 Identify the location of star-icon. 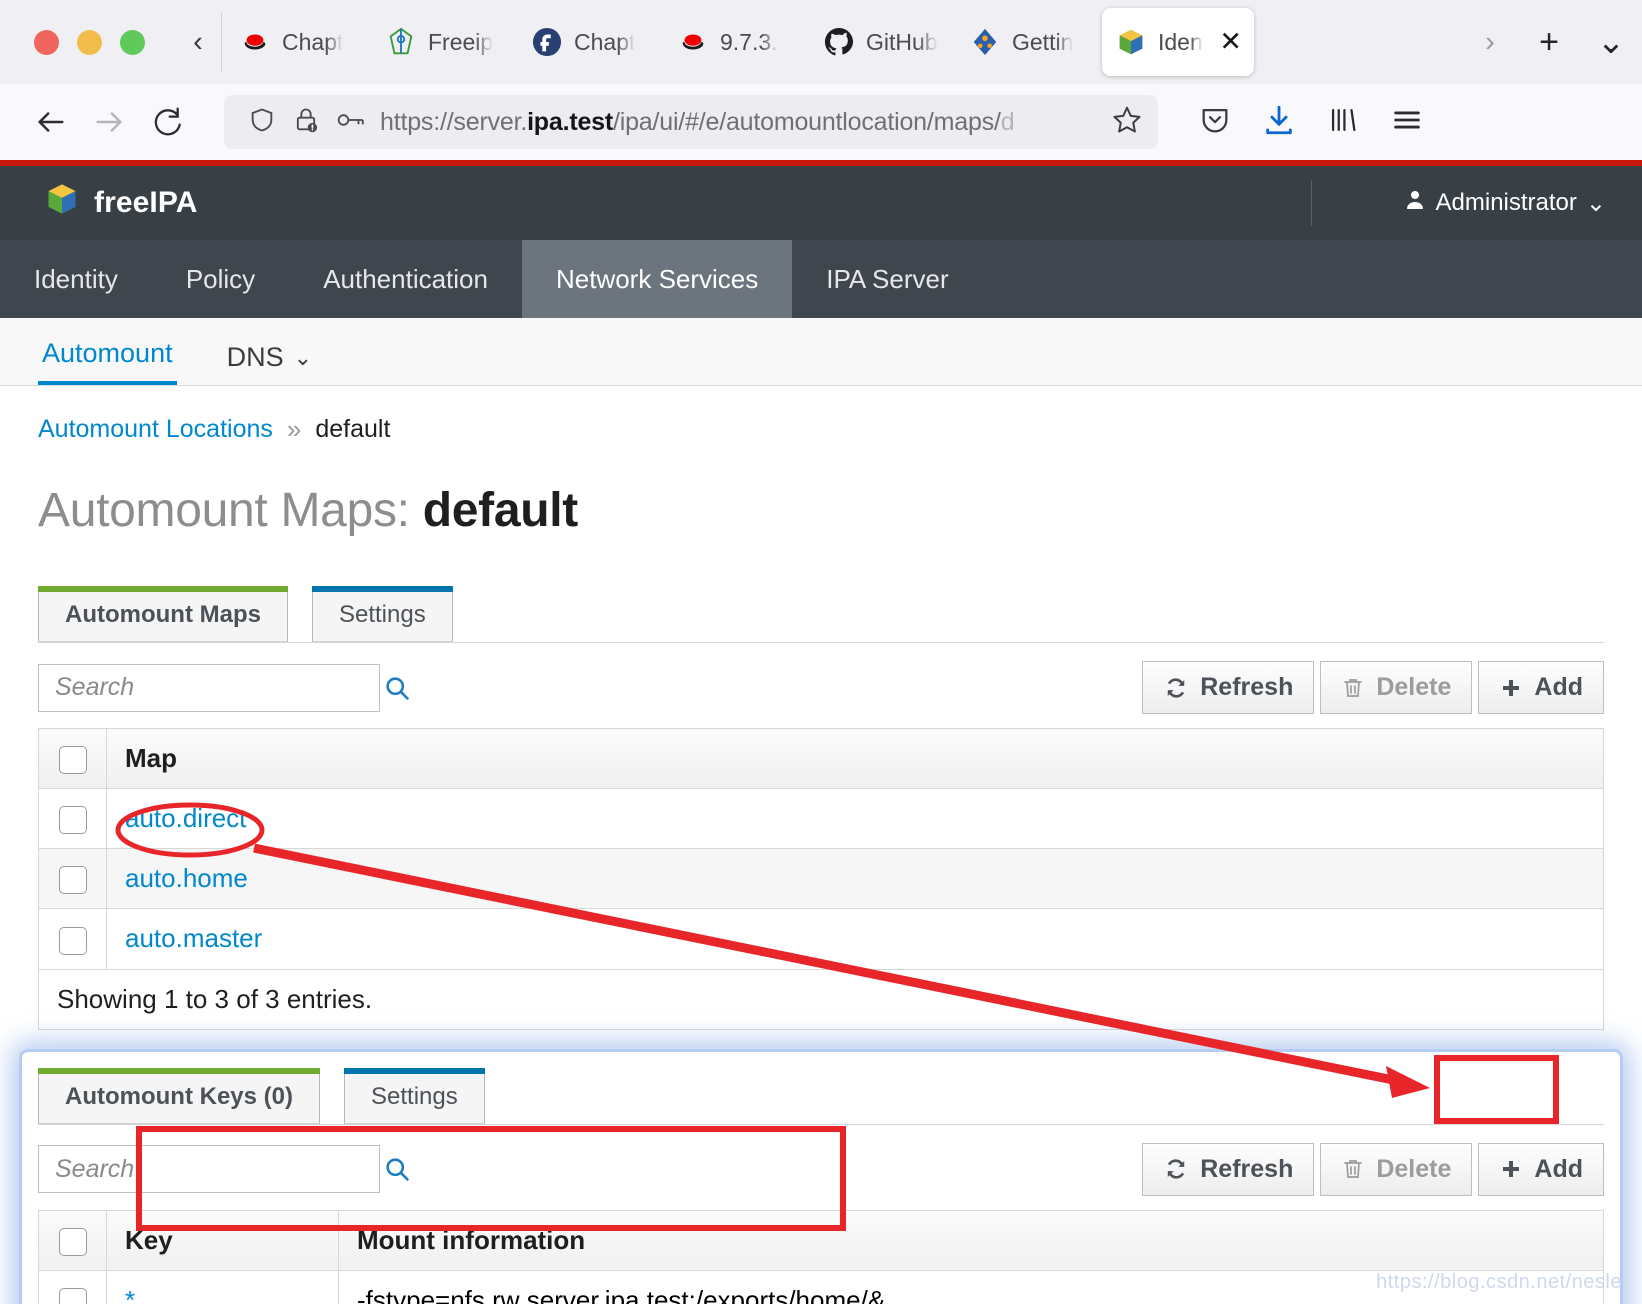
(1121, 122).